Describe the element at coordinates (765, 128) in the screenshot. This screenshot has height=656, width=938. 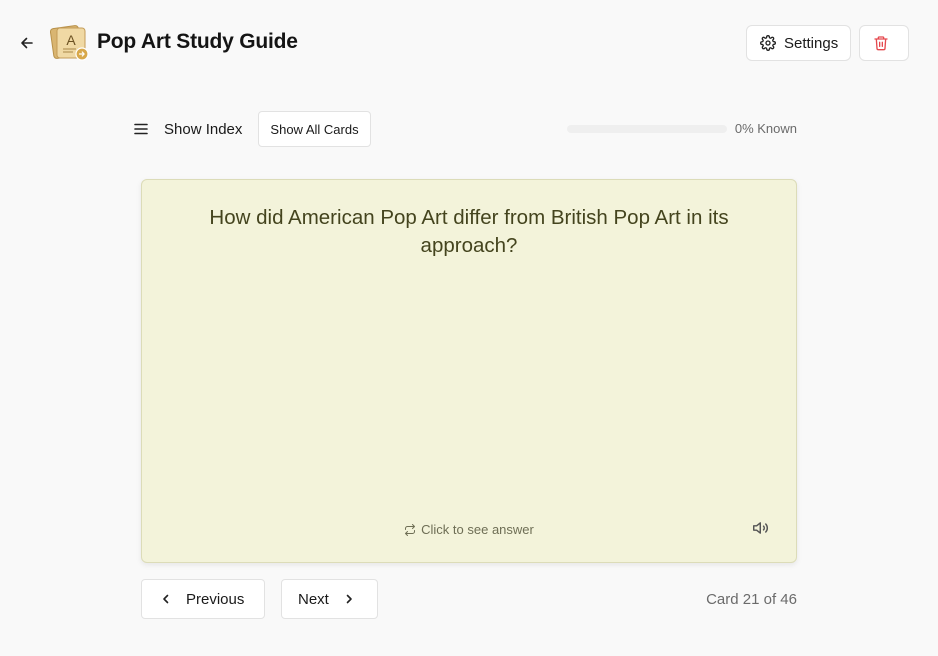
I see `known-progress-label: 0% Known` at that location.